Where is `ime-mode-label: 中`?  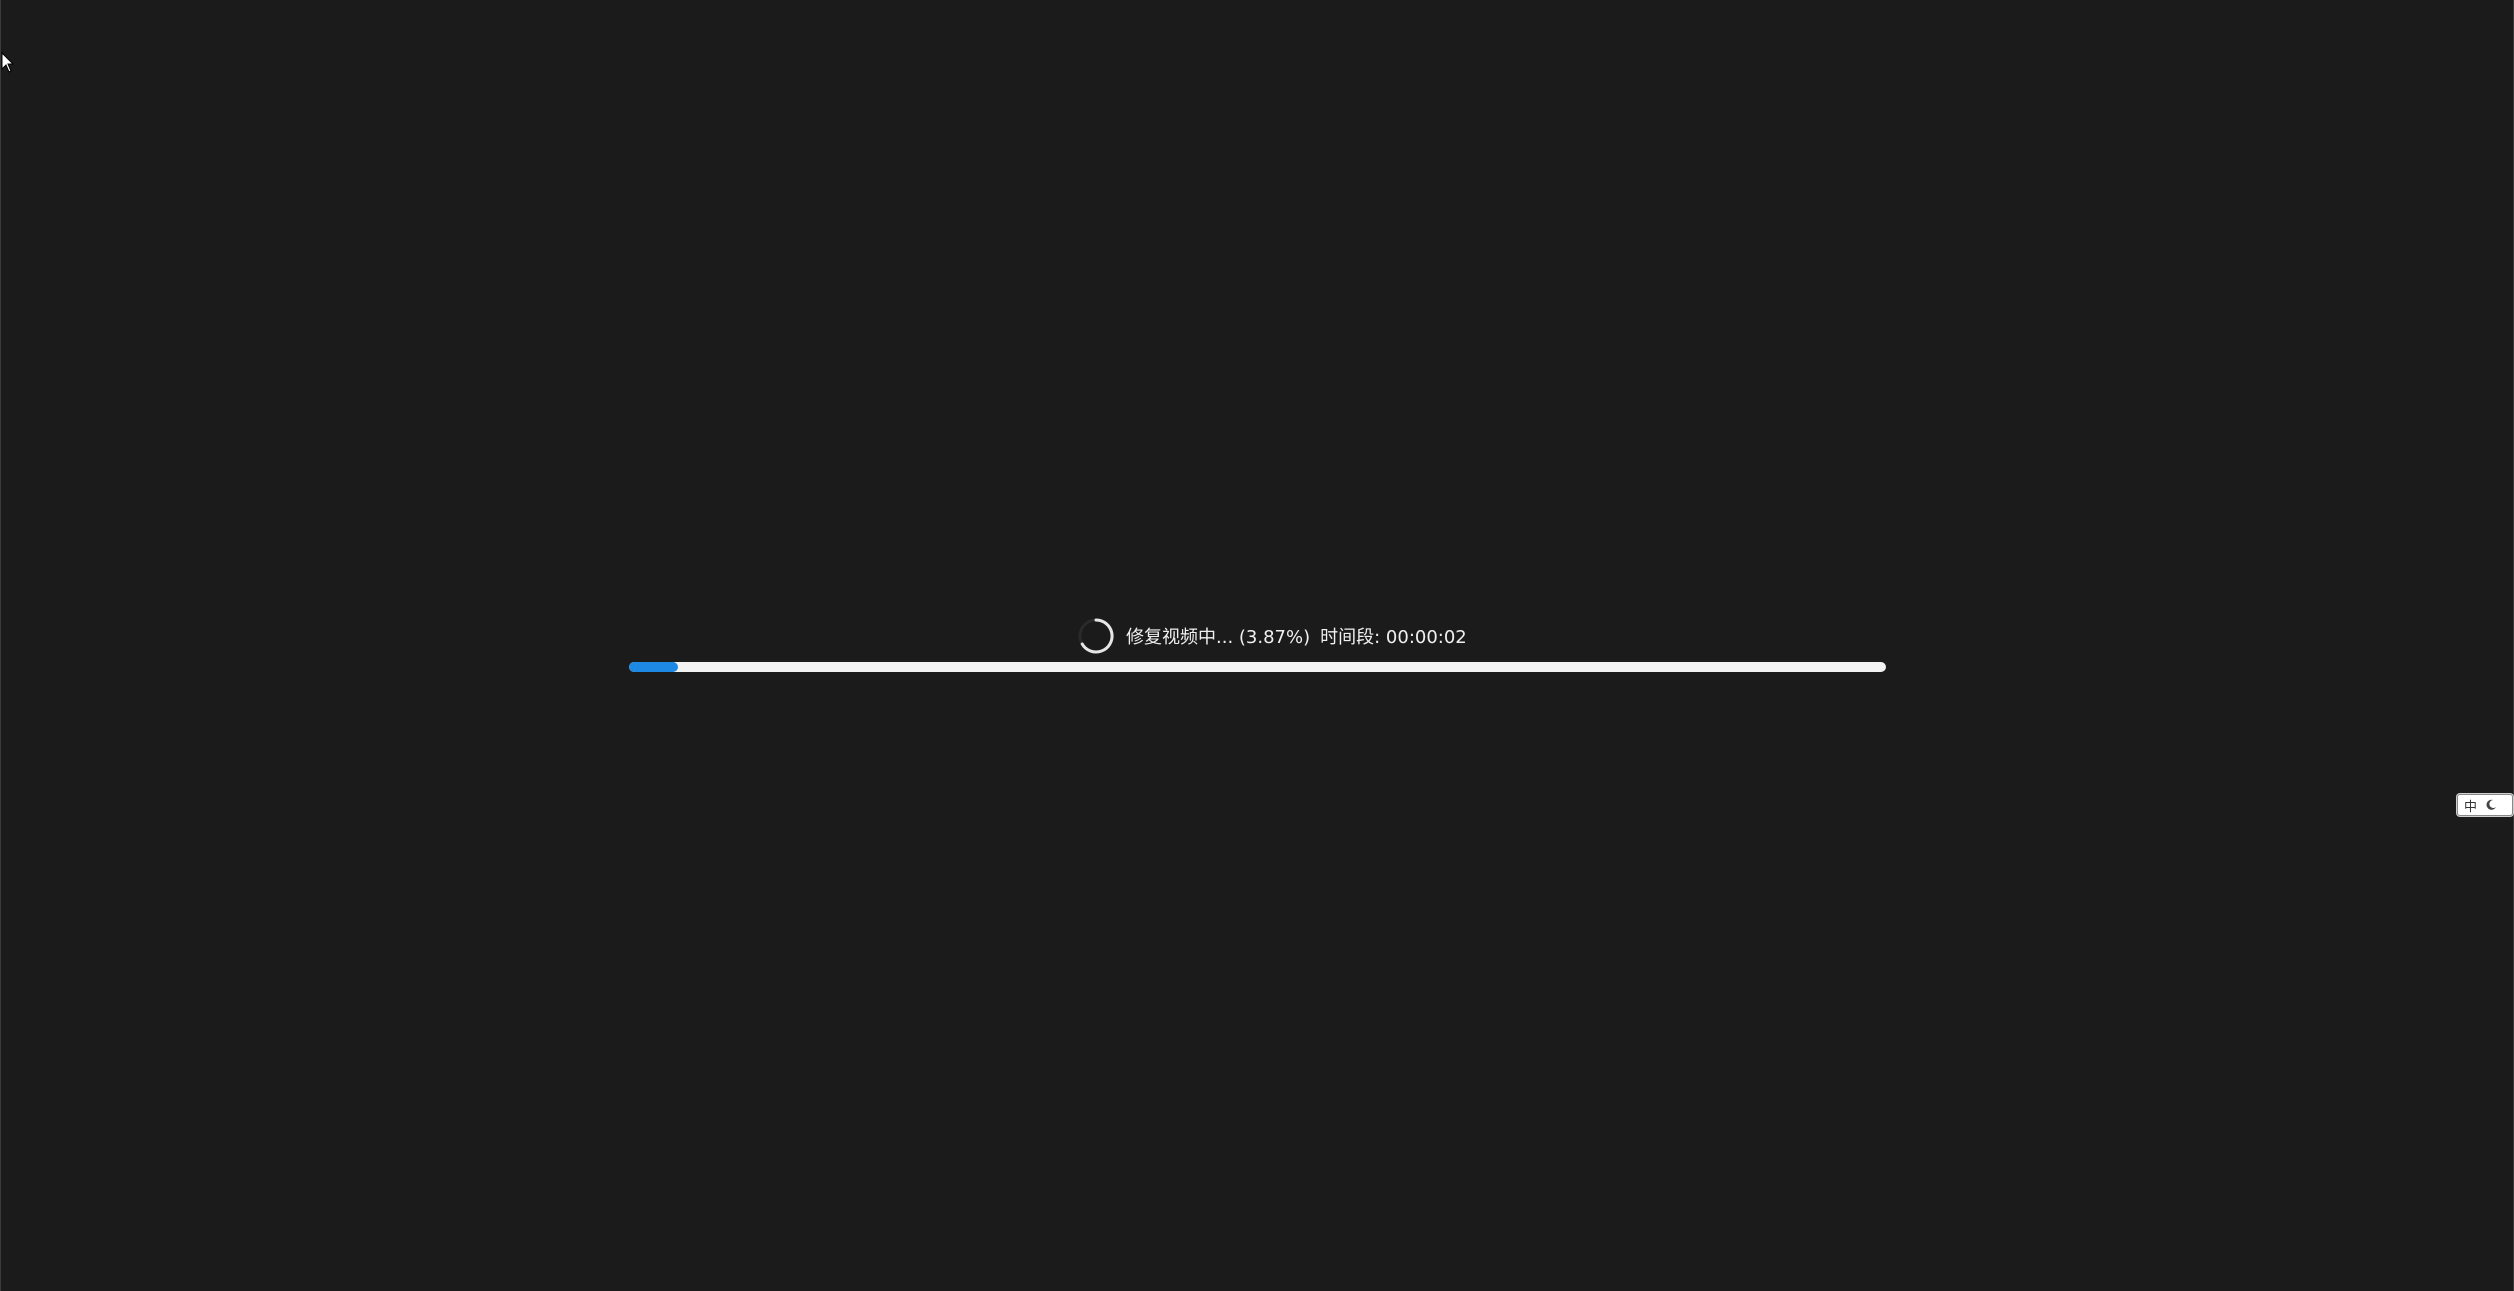 ime-mode-label: 中 is located at coordinates (2471, 807).